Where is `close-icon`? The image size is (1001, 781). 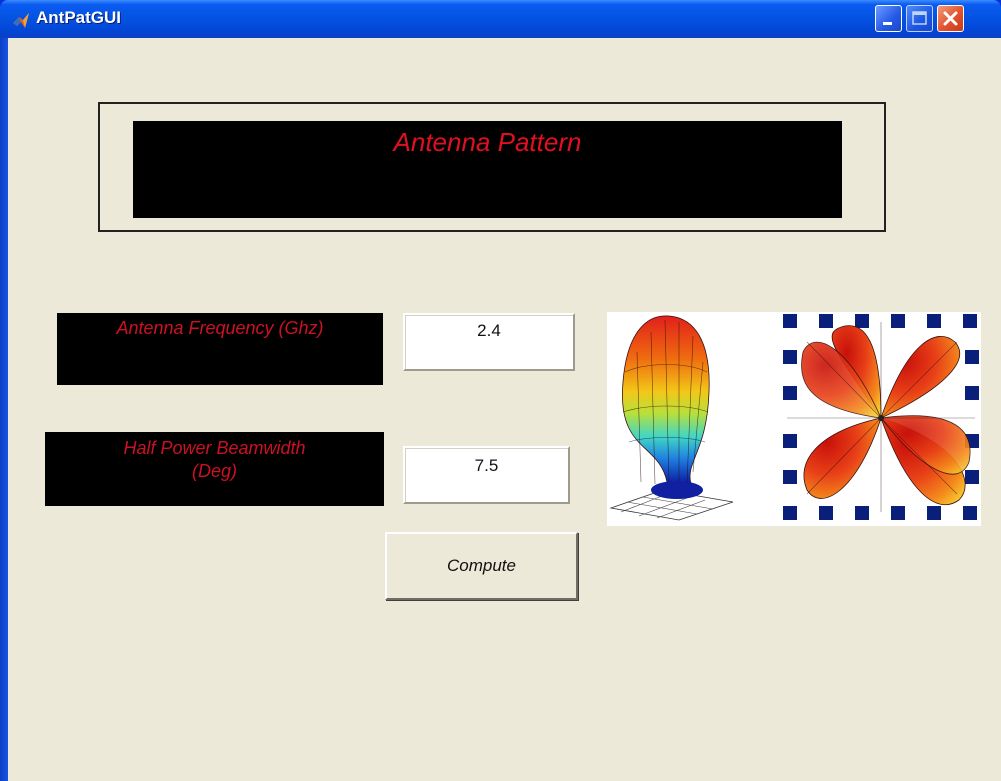 close-icon is located at coordinates (950, 18).